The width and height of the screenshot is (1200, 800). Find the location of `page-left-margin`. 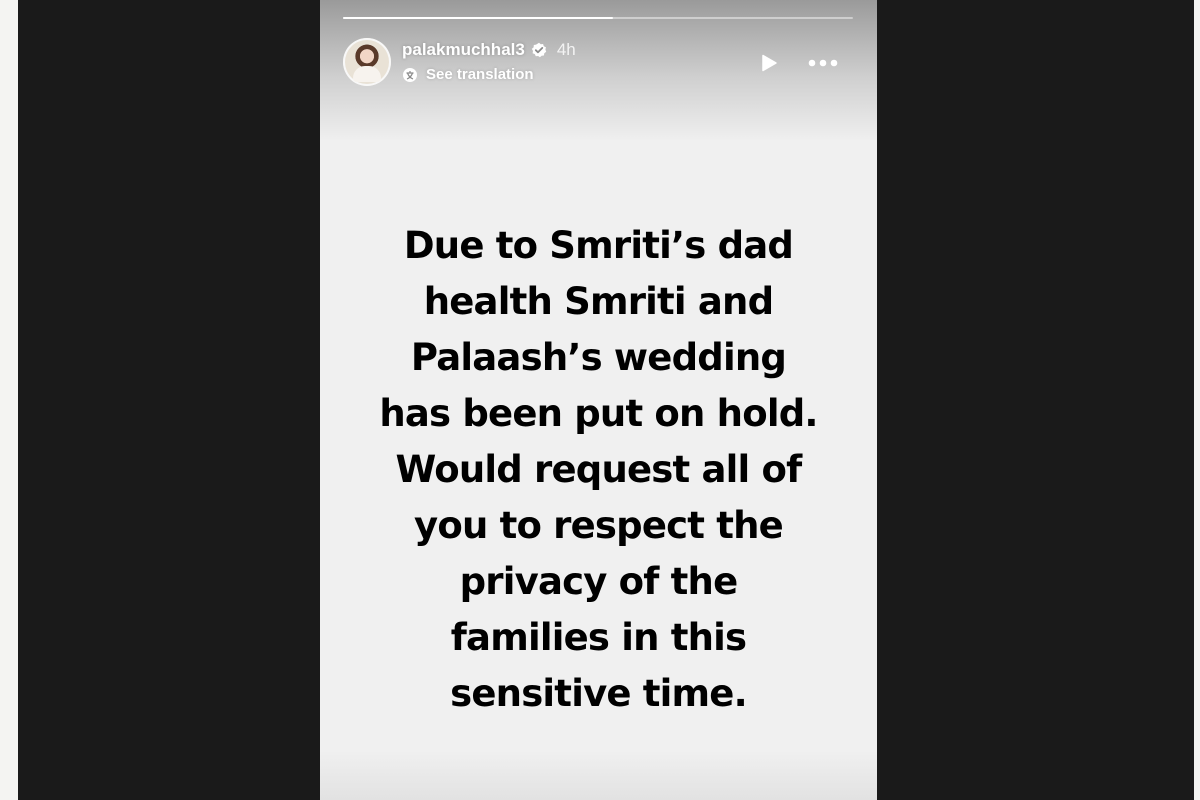

page-left-margin is located at coordinates (9, 400).